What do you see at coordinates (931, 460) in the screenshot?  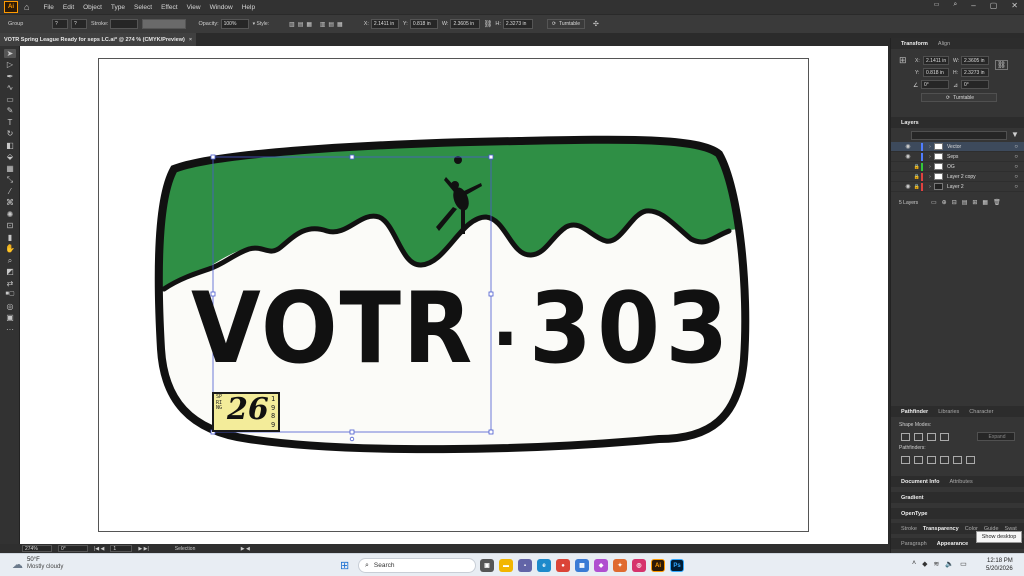 I see `merge-icon` at bounding box center [931, 460].